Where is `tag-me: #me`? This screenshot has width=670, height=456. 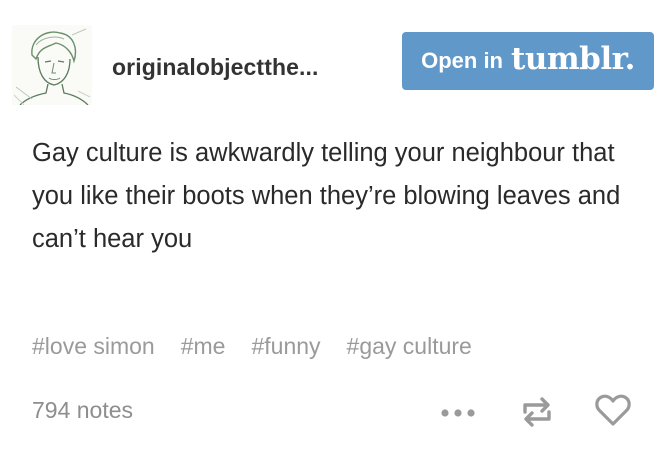
tag-me: #me is located at coordinates (203, 346).